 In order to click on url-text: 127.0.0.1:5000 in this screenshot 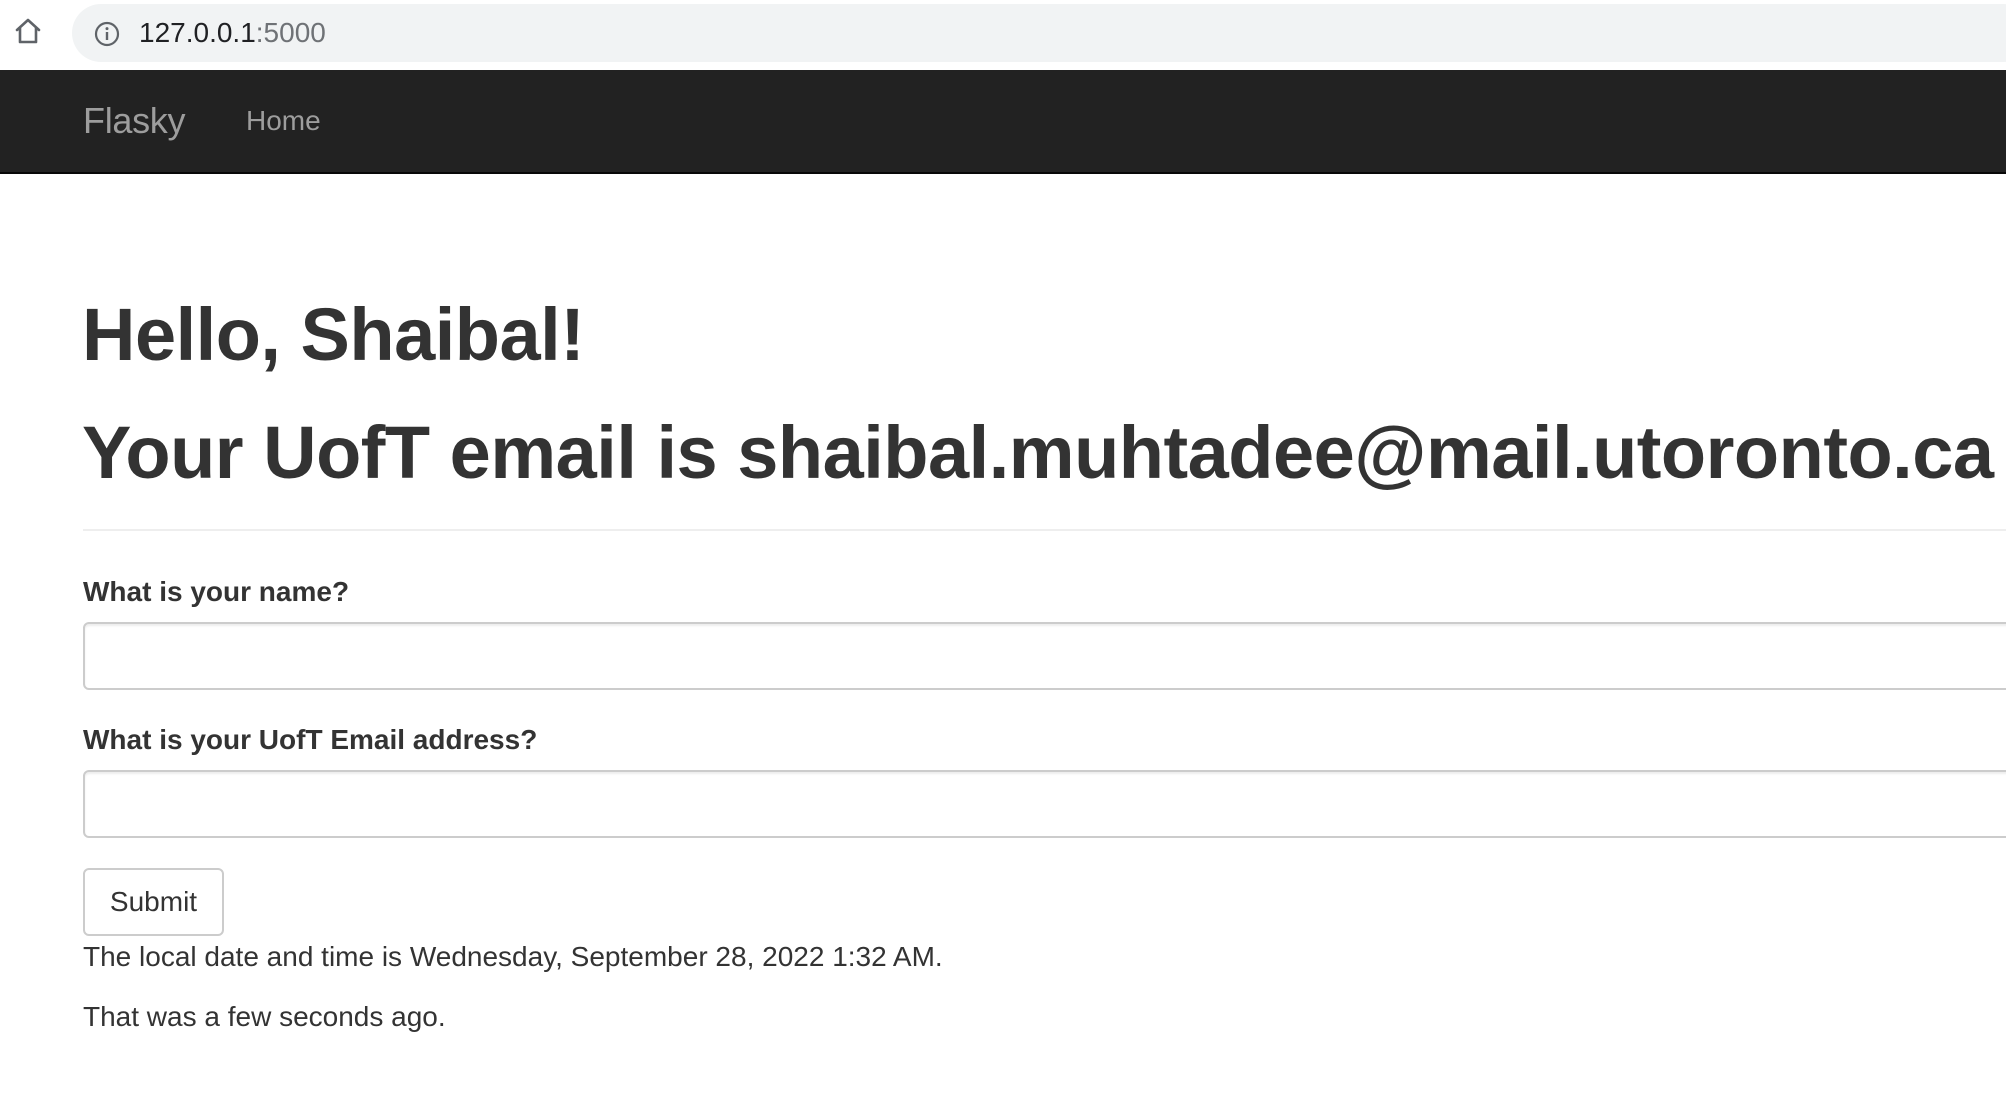, I will do `click(232, 33)`.